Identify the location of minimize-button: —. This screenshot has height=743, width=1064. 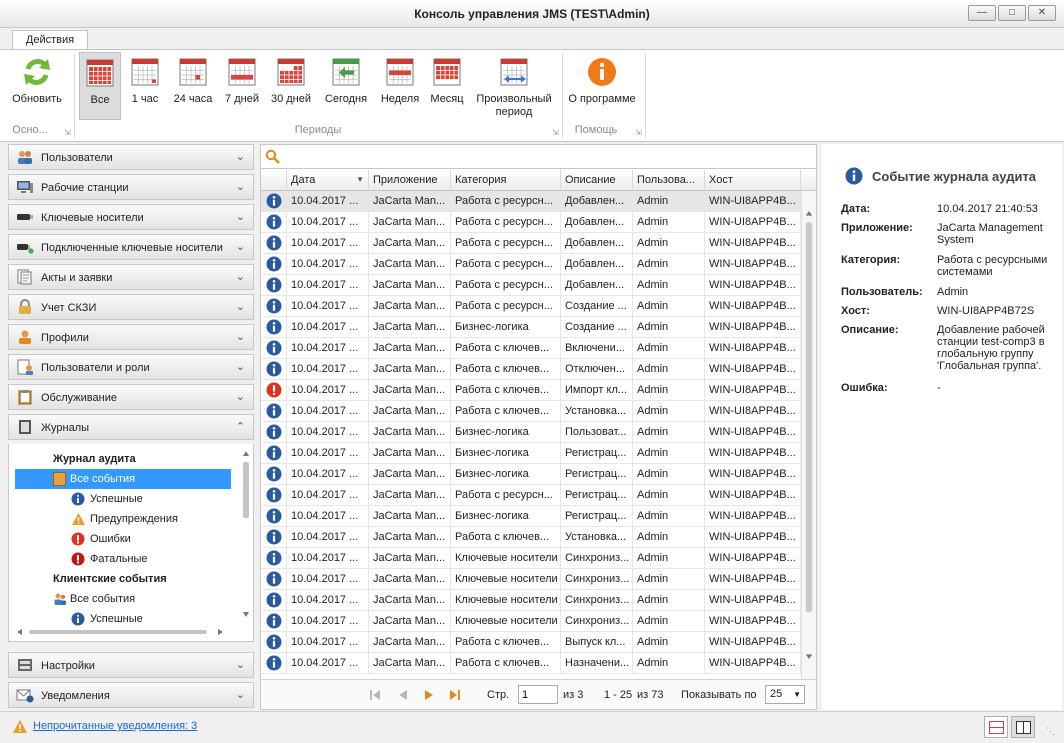
(982, 13).